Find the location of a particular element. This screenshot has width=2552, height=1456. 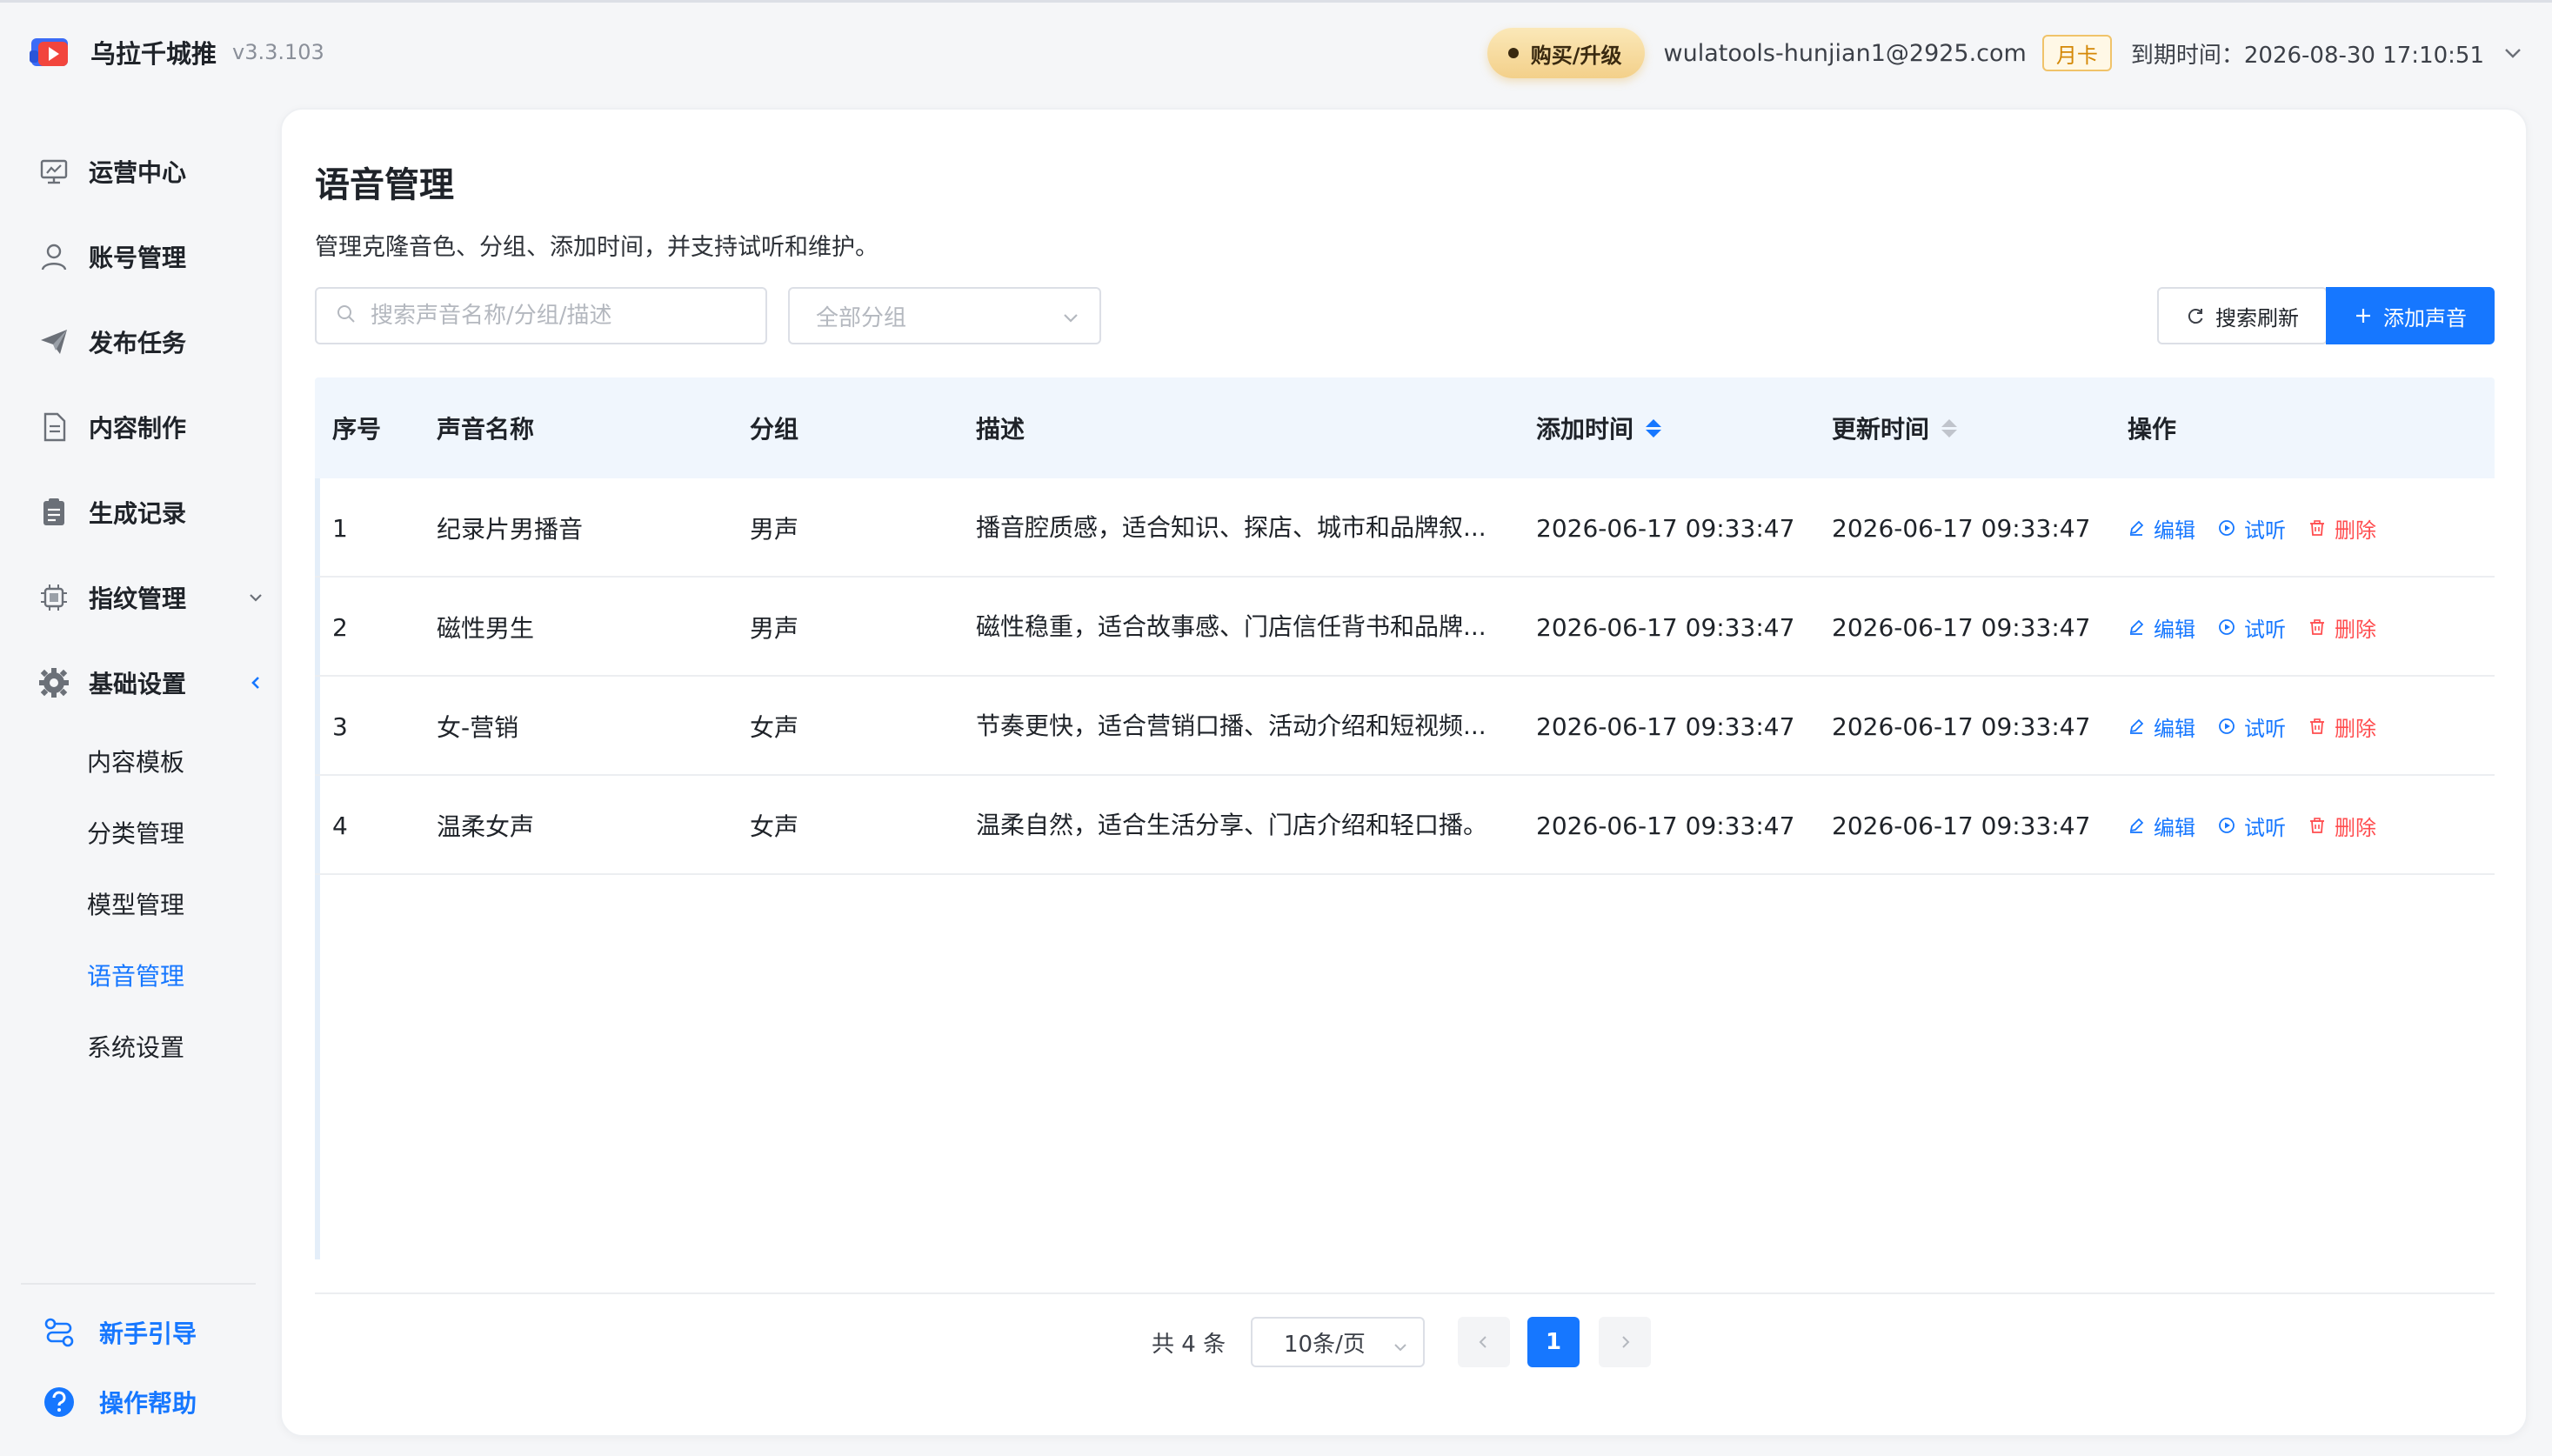

sidebar-subitem-category: 分类管理 is located at coordinates (151, 832).